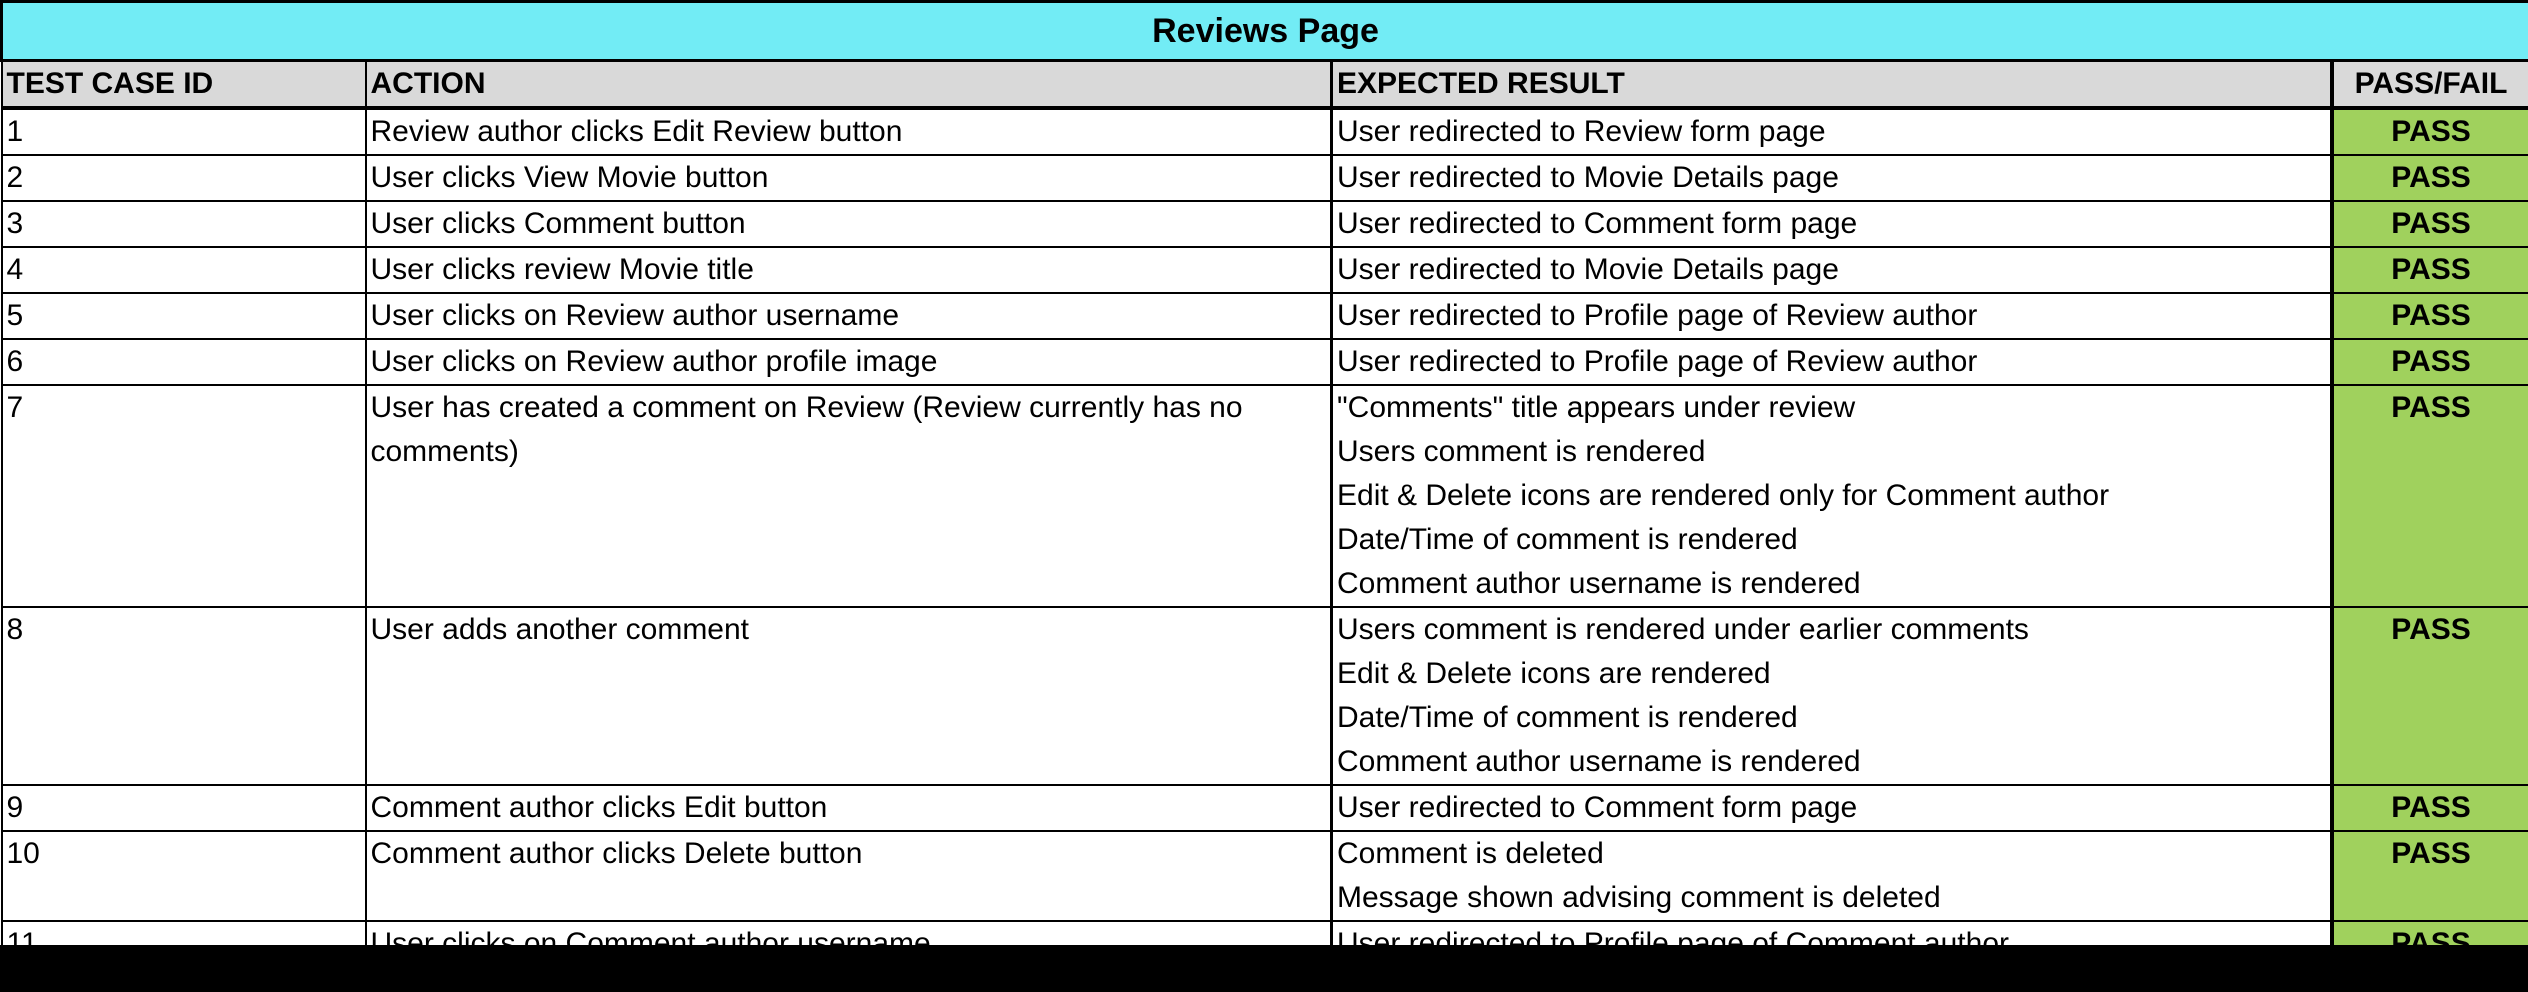  What do you see at coordinates (1831, 84) in the screenshot?
I see `column-header-expected-result: EXPECTED RESULT` at bounding box center [1831, 84].